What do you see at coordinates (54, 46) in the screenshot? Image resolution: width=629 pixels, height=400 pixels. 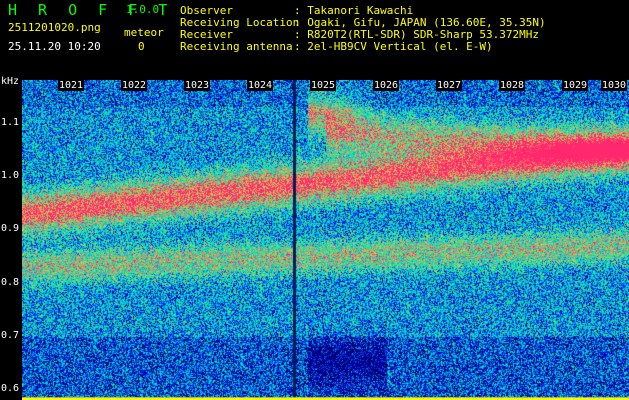 I see `timestamp-label: 25.11.20 10:20` at bounding box center [54, 46].